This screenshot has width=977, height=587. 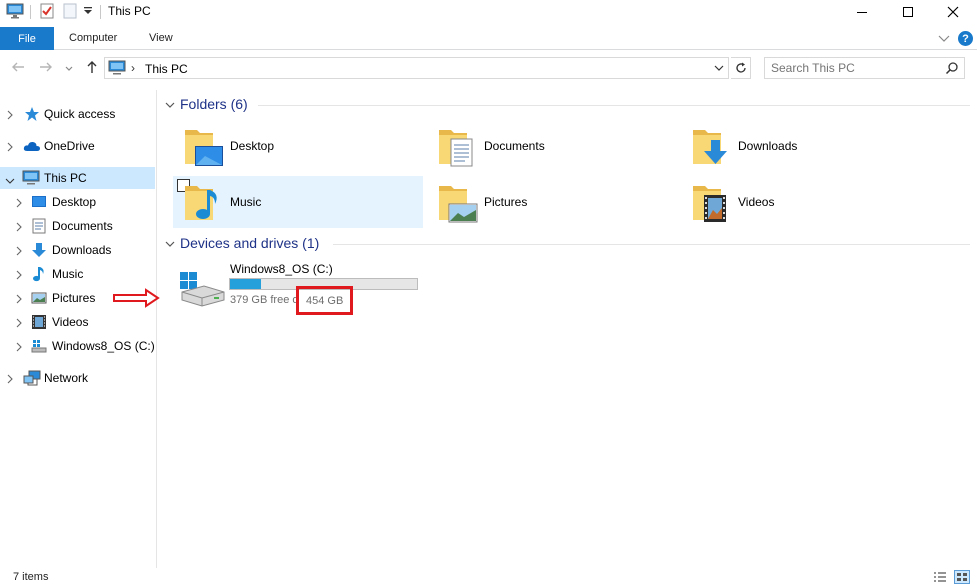 What do you see at coordinates (712, 147) in the screenshot?
I see `downloads-folder-icon` at bounding box center [712, 147].